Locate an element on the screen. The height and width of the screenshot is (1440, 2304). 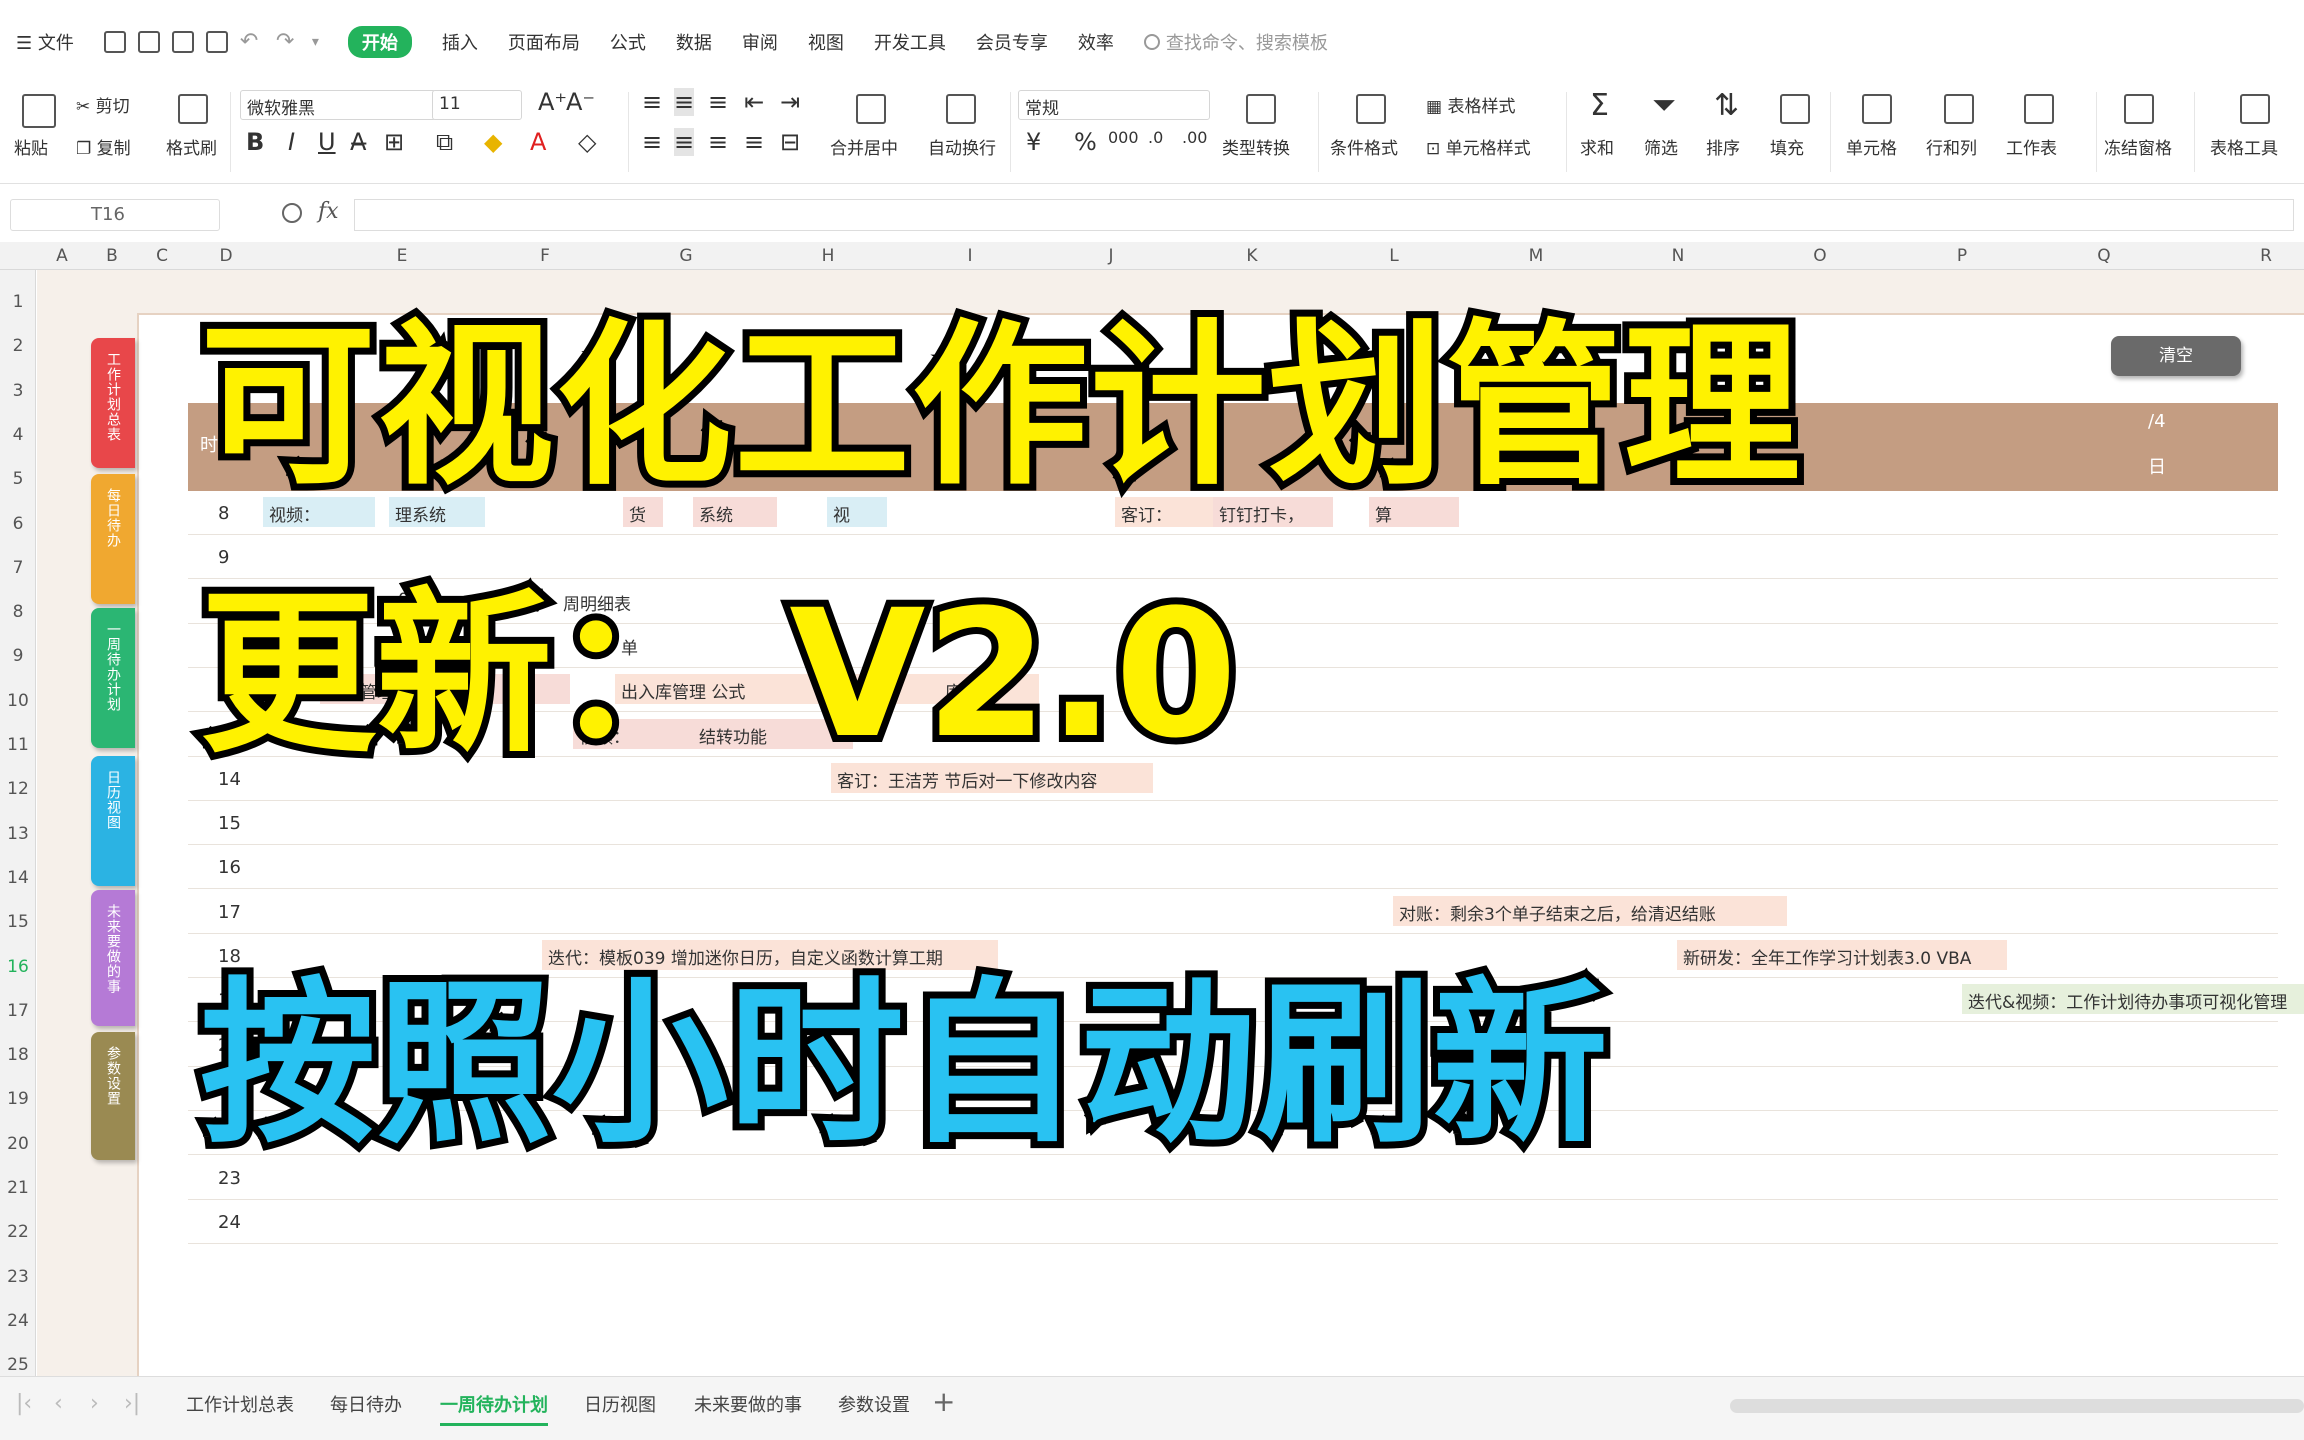
task-item: 对账：剩余3个单子结束之后，给清迟结账 is located at coordinates (1590, 910).